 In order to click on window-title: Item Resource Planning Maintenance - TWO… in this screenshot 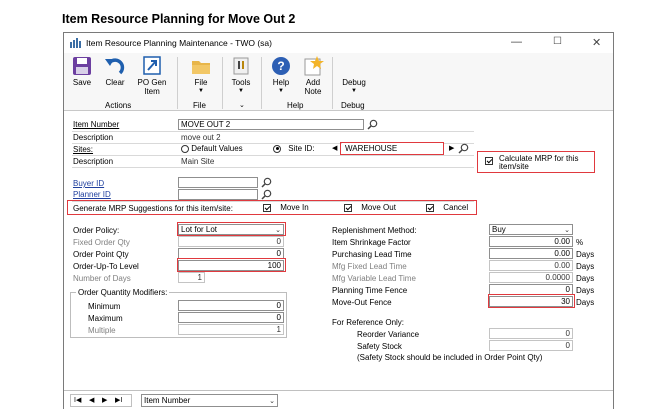, I will do `click(179, 43)`.